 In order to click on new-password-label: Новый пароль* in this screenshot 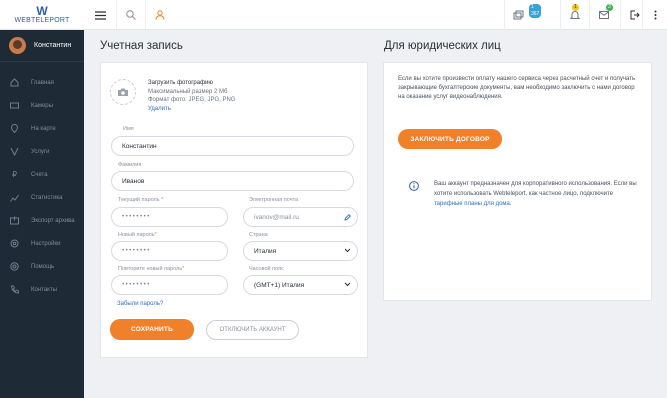, I will do `click(137, 235)`.